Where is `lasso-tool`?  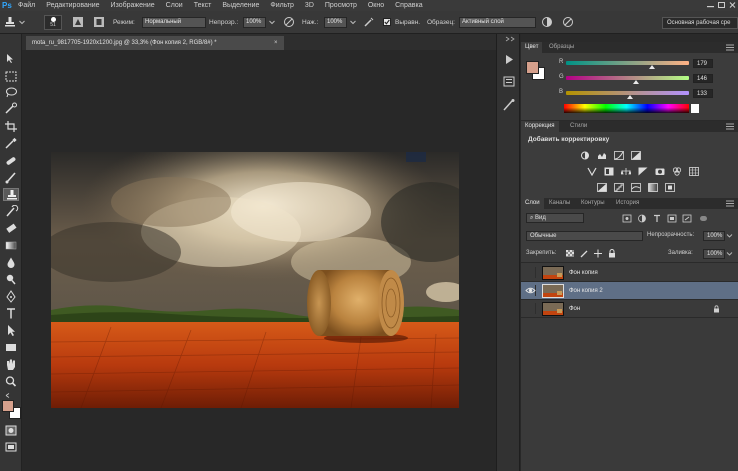
lasso-tool is located at coordinates (11, 92).